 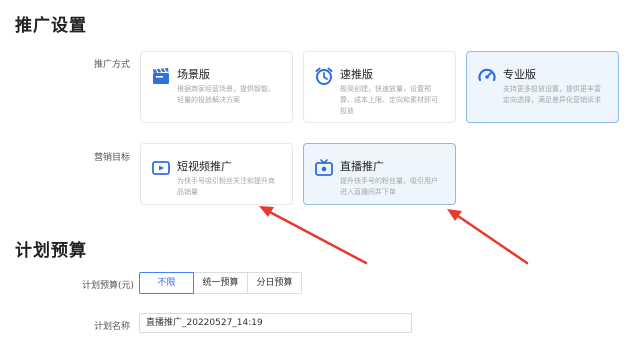 I want to click on goal-card-title: 短视频推广, so click(x=204, y=166).